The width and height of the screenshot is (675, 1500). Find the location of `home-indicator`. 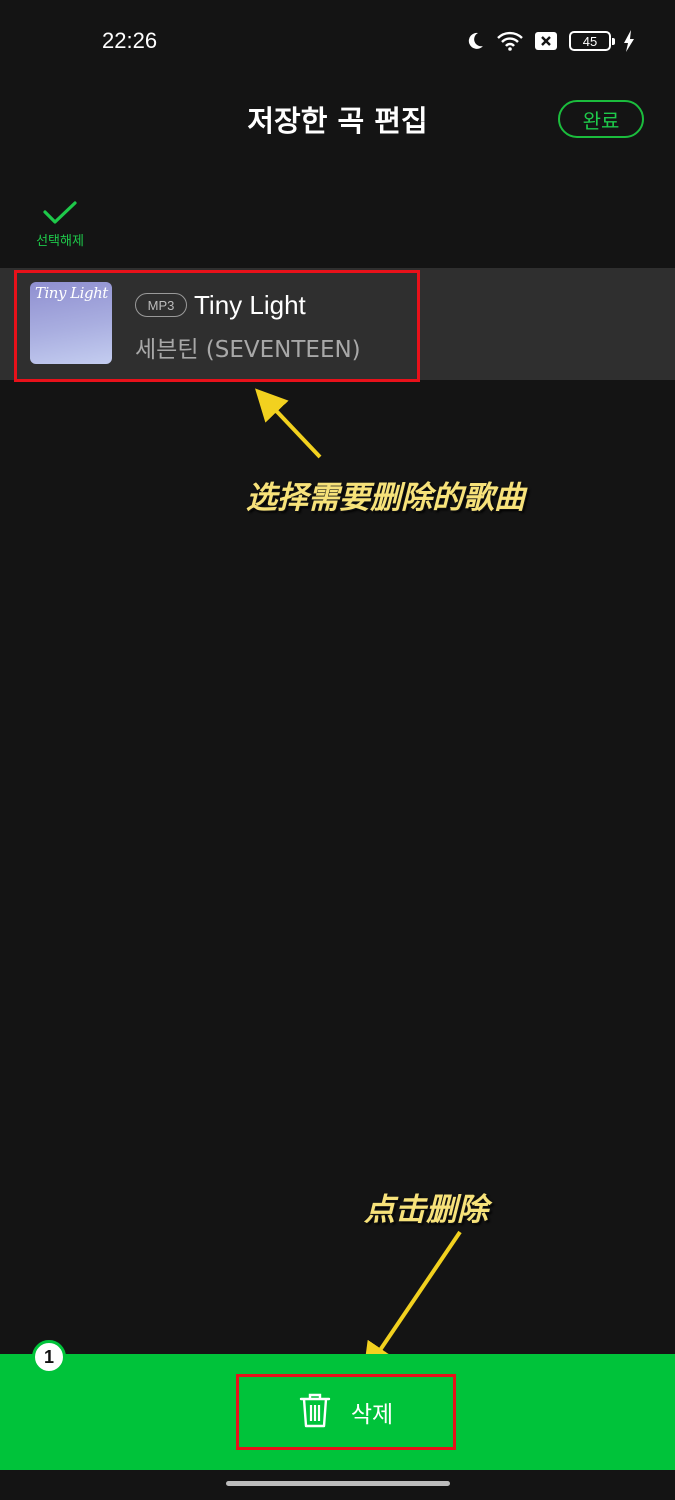

home-indicator is located at coordinates (338, 1483).